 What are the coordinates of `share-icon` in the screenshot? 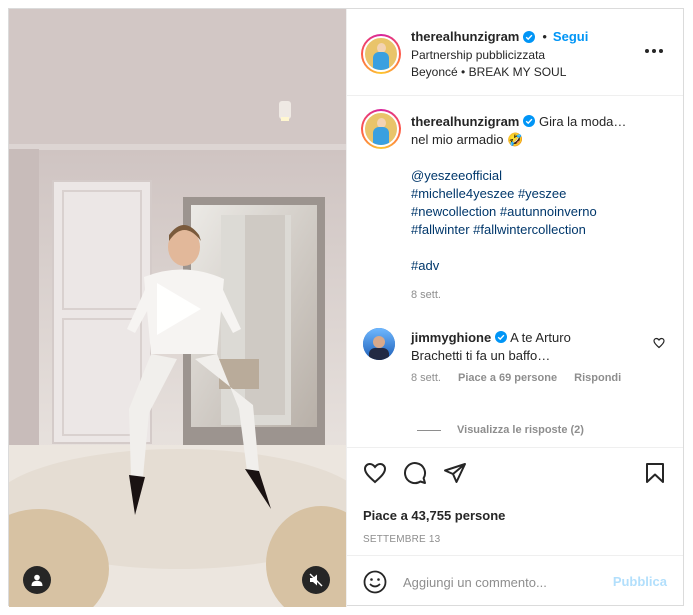 It's located at (455, 473).